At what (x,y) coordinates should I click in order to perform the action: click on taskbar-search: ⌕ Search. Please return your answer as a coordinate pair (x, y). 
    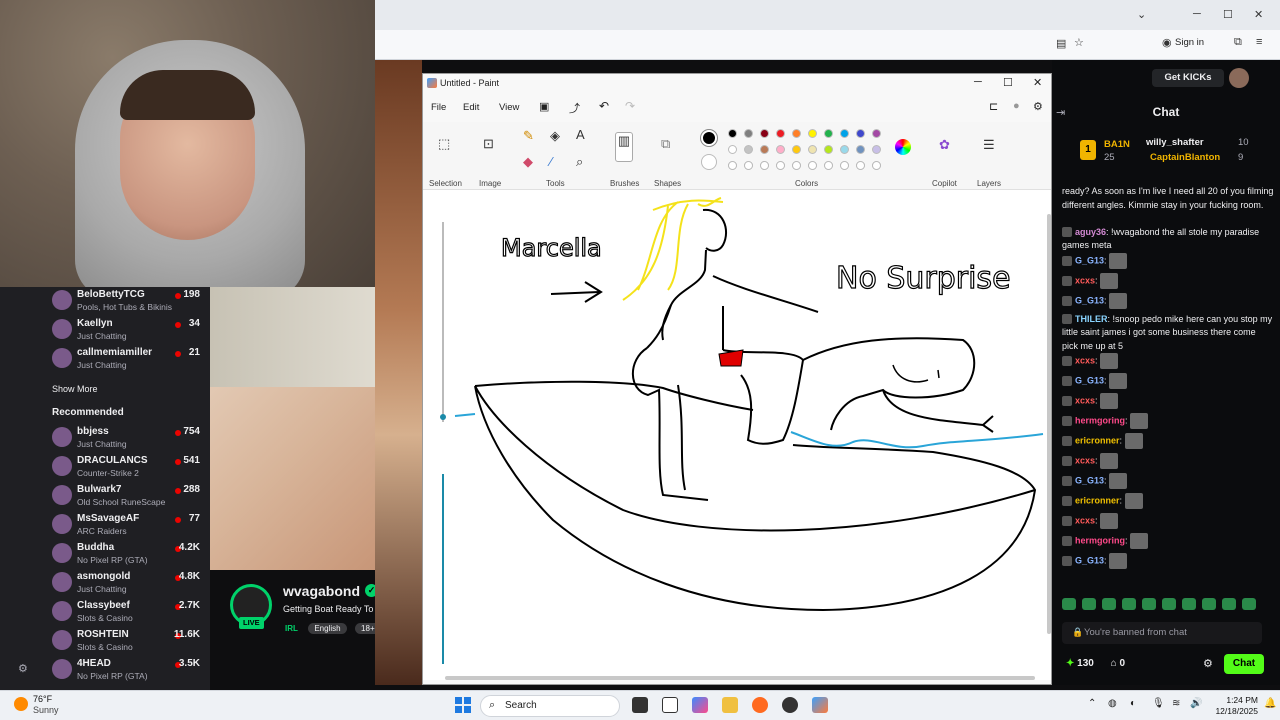
    Looking at the image, I should click on (550, 706).